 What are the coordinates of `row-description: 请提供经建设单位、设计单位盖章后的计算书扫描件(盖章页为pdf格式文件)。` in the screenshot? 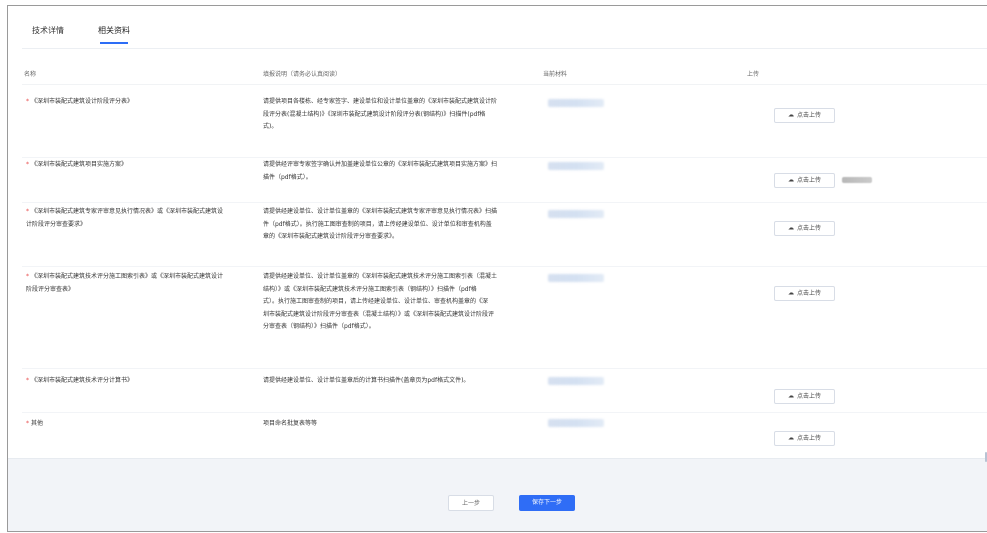 It's located at (413, 381).